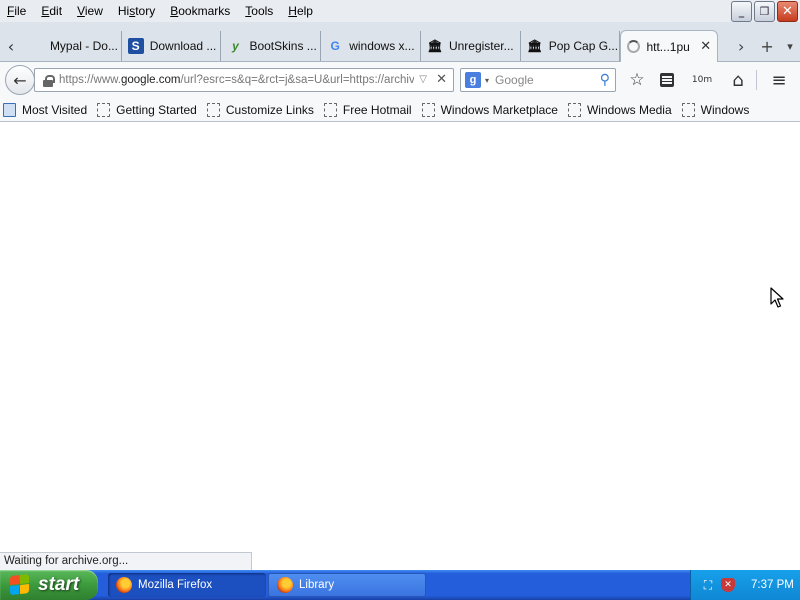  Describe the element at coordinates (487, 80) in the screenshot. I see `search-engine-dropdown-icon: ▾` at that location.